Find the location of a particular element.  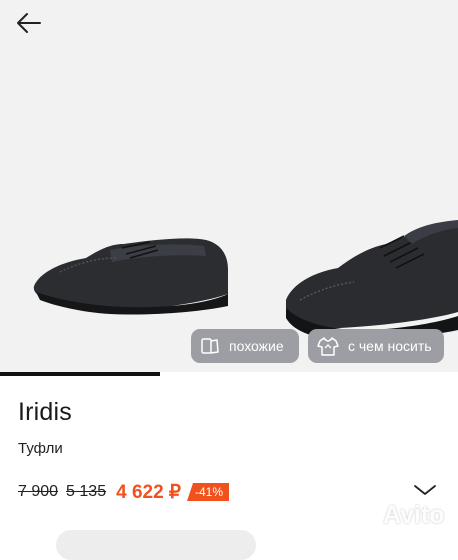

old-price-intermediate: 5 135 is located at coordinates (86, 491).